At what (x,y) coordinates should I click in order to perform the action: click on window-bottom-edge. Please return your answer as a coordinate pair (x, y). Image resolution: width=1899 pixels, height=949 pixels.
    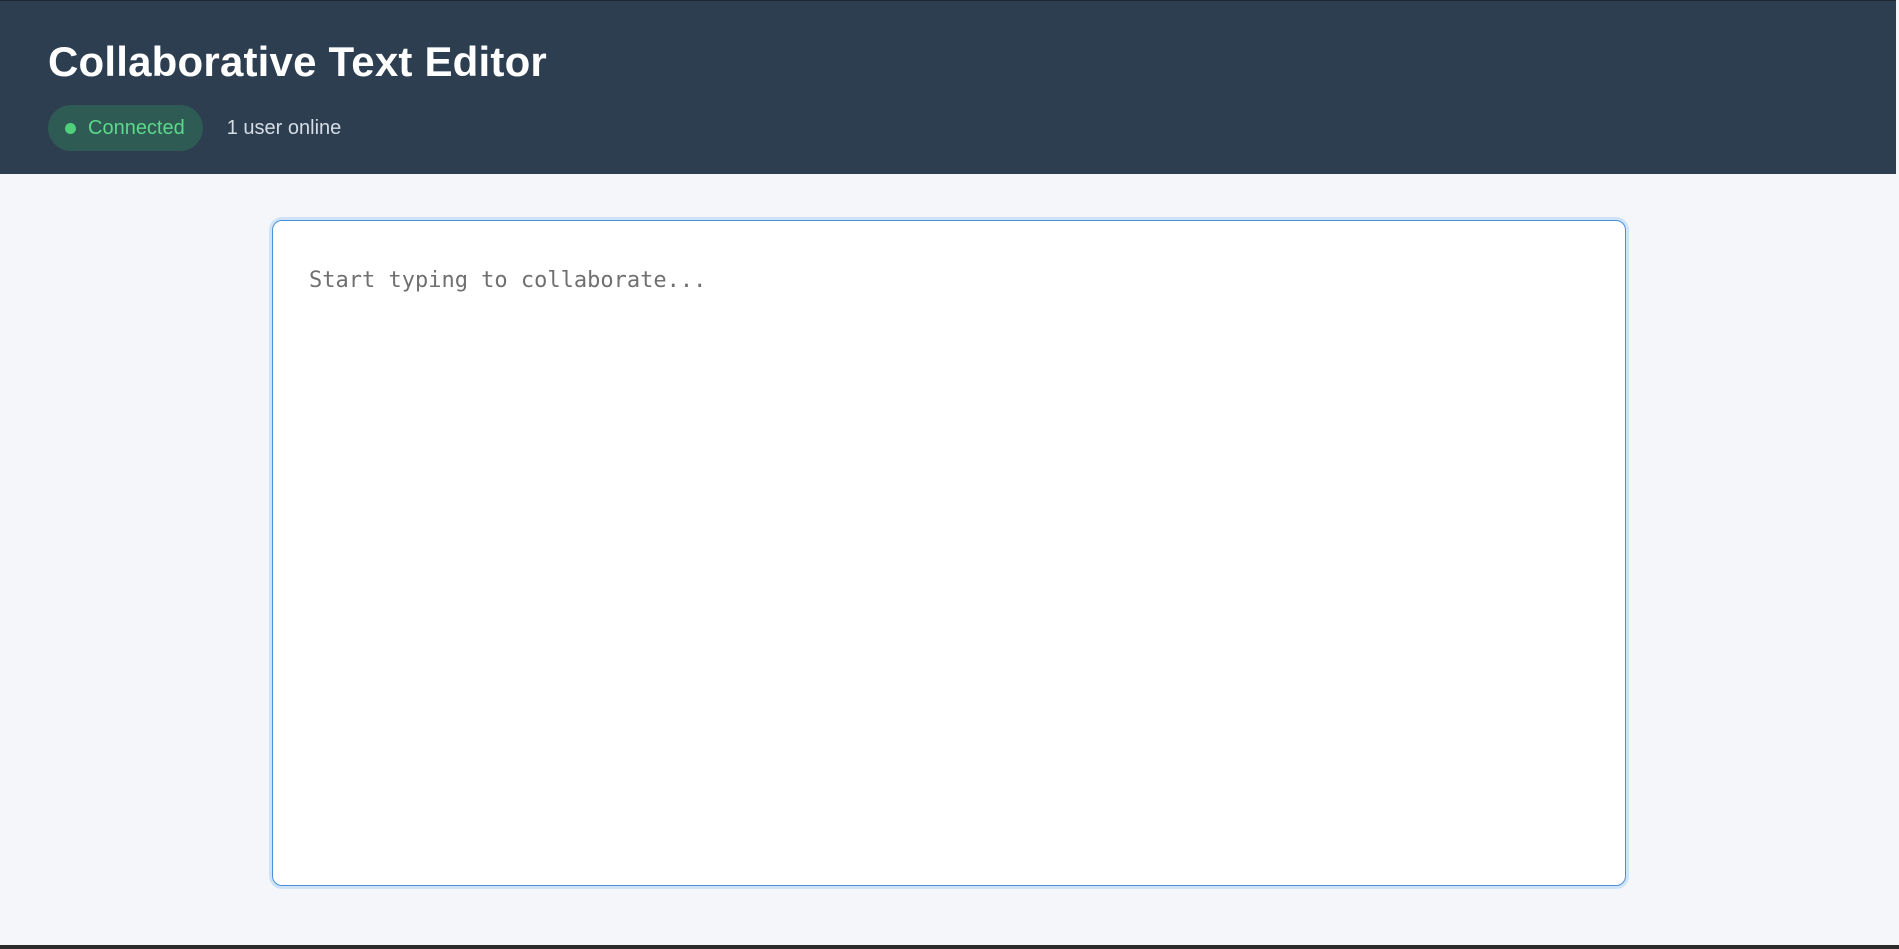
    Looking at the image, I should click on (949, 947).